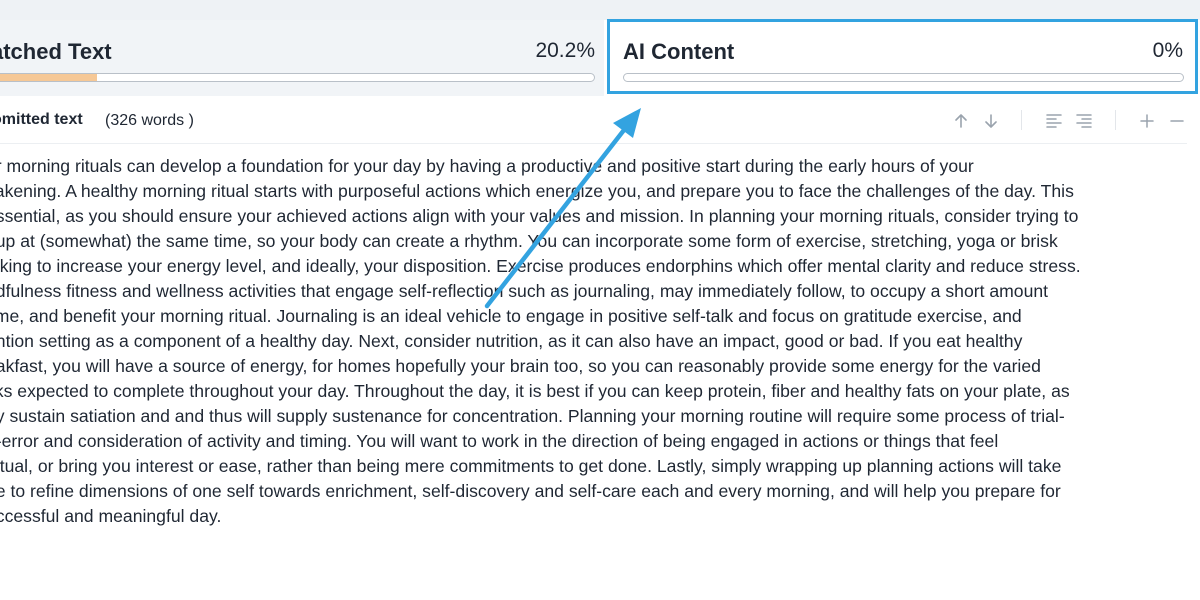  I want to click on top-strip, so click(600, 10).